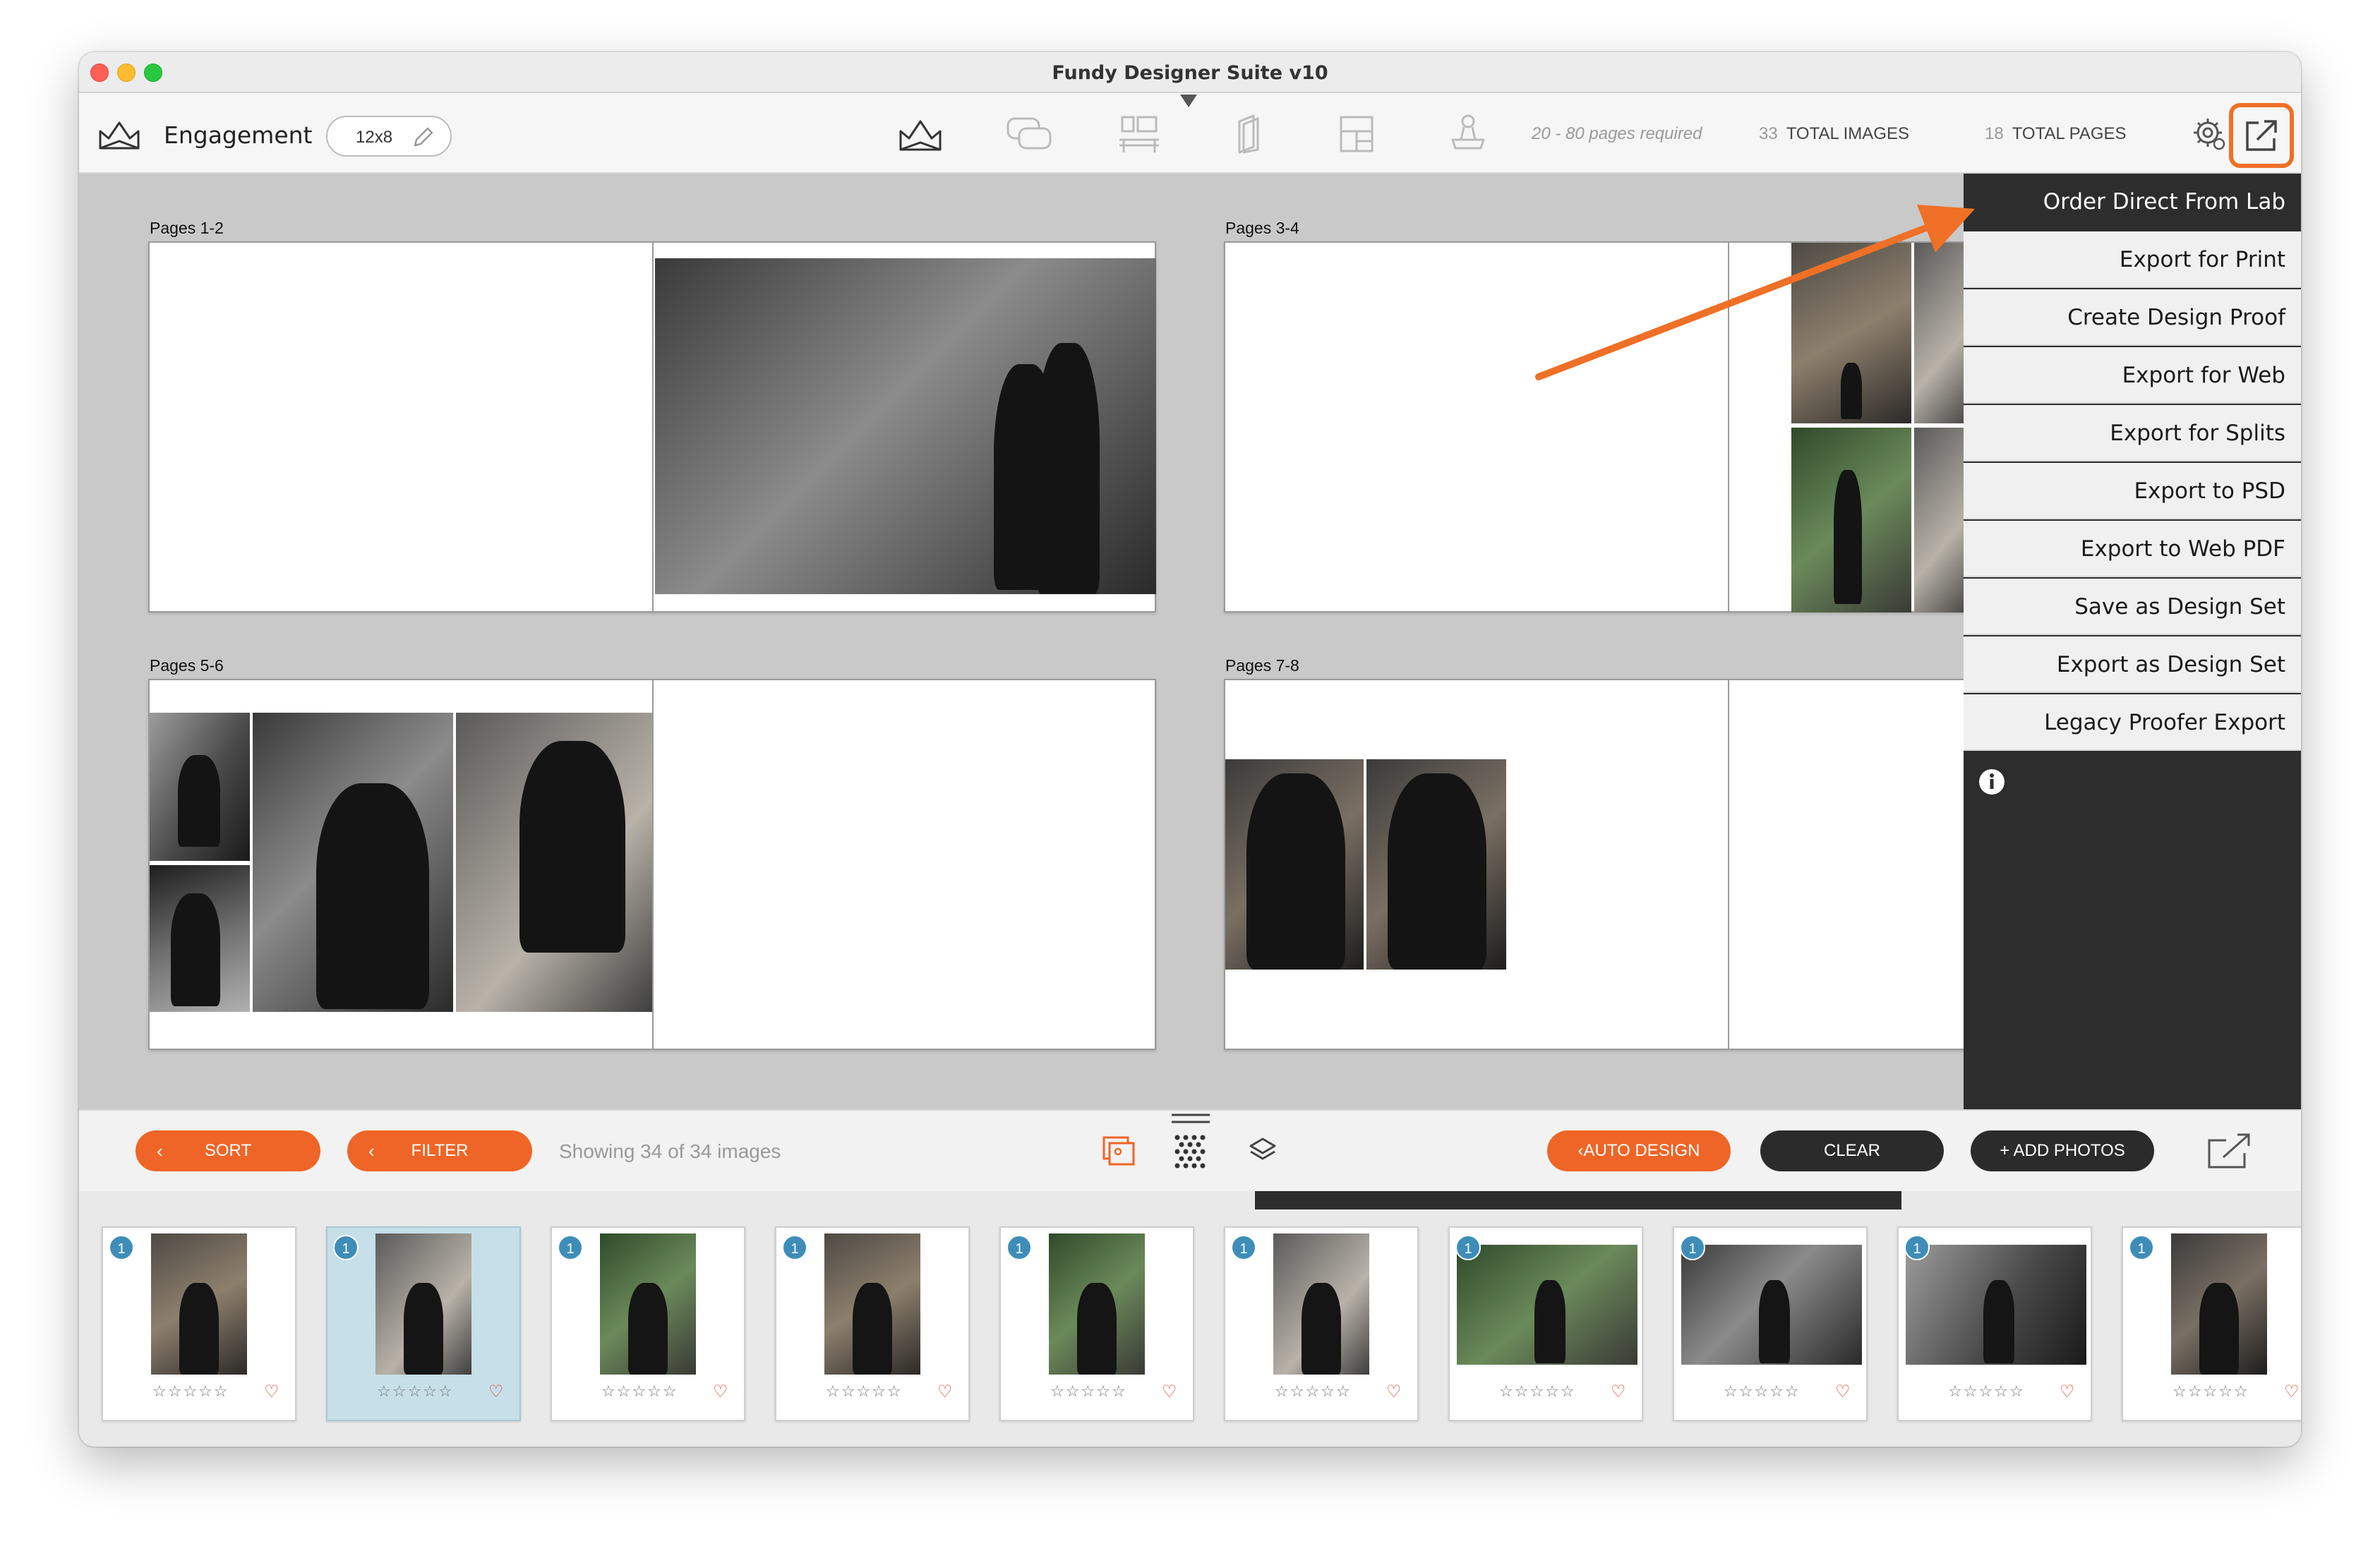 Image resolution: width=2380 pixels, height=1551 pixels. What do you see at coordinates (2132, 259) in the screenshot?
I see `menu-item-export-for-print: Export for Print` at bounding box center [2132, 259].